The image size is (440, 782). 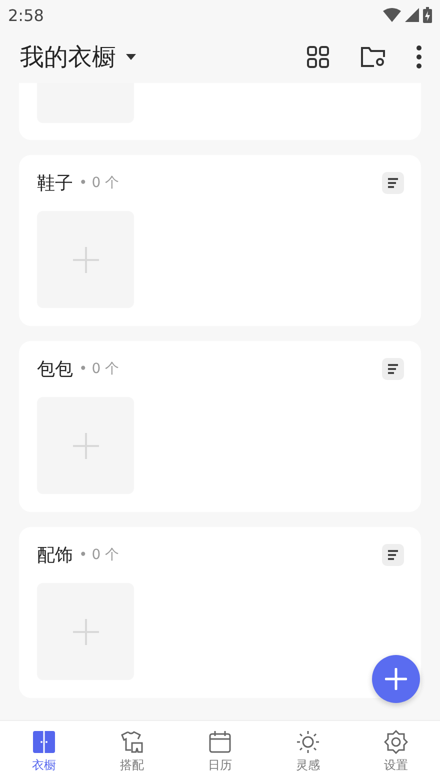 What do you see at coordinates (308, 742) in the screenshot?
I see `sun-icon` at bounding box center [308, 742].